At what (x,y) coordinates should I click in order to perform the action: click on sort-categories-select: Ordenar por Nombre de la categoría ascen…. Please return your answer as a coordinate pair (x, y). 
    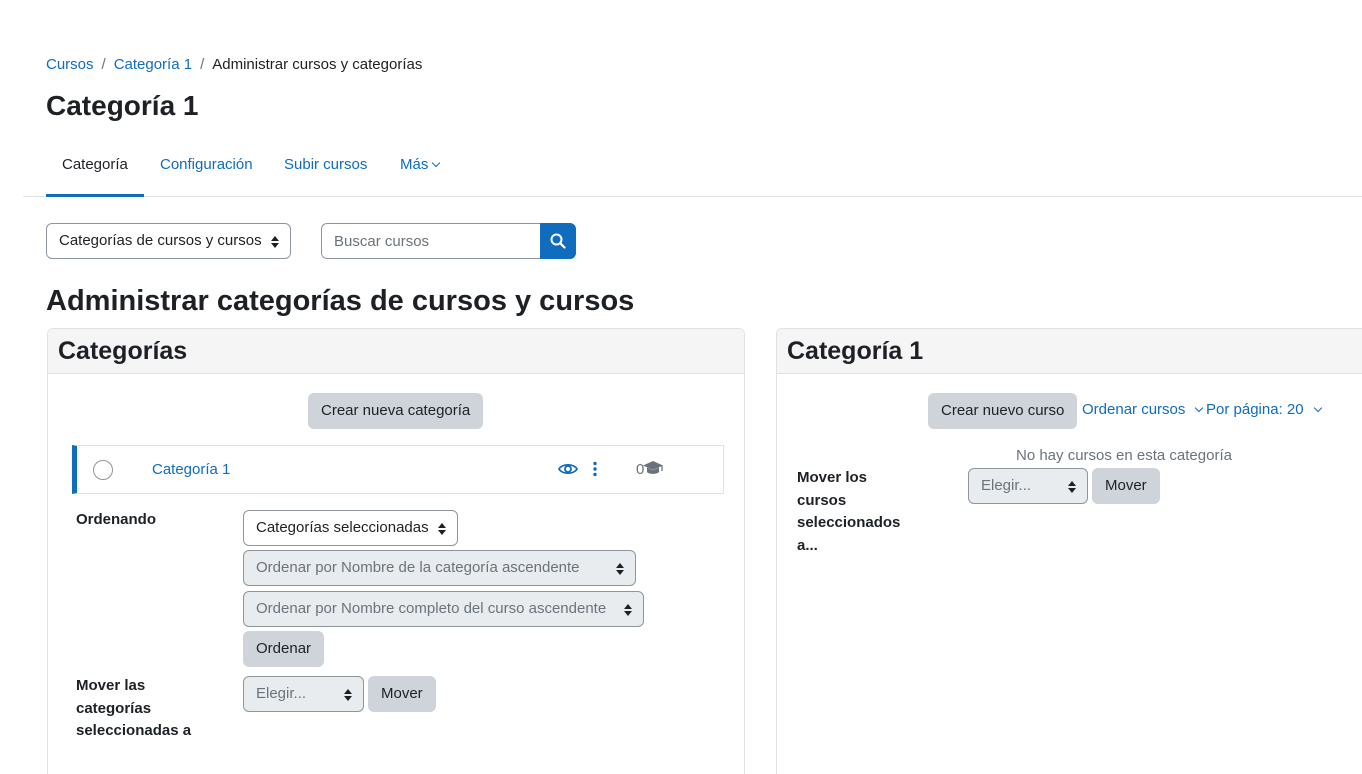
    Looking at the image, I should click on (439, 568).